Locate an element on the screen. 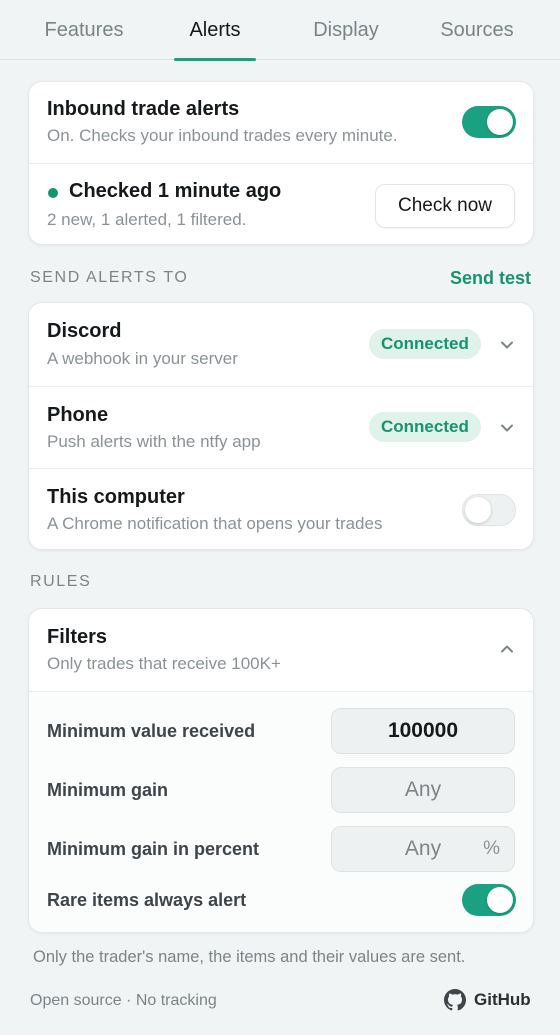 This screenshot has width=560, height=1035. this-computer-title: This computer is located at coordinates (116, 497).